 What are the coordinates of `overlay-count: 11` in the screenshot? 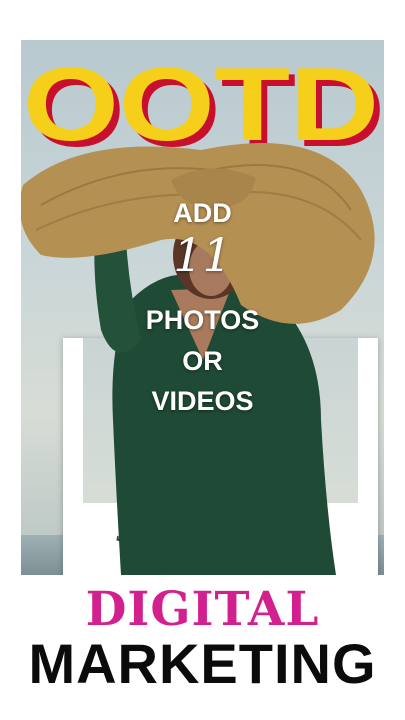 It's located at (202, 255).